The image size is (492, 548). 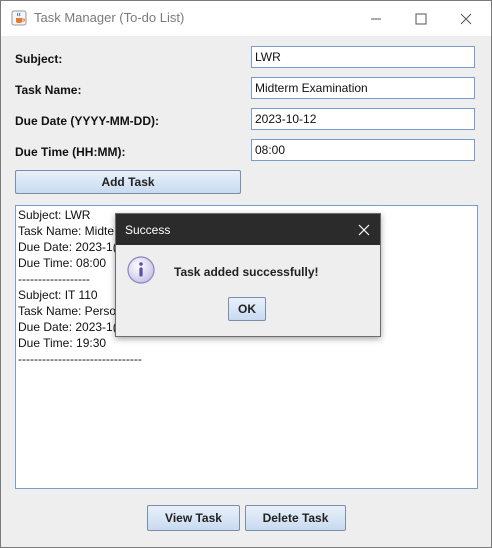 What do you see at coordinates (48, 90) in the screenshot?
I see `task-name-label: Task Name:` at bounding box center [48, 90].